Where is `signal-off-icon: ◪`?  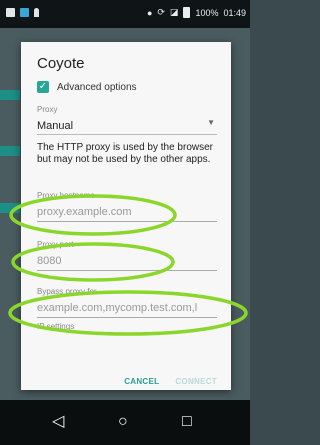
signal-off-icon: ◪ is located at coordinates (174, 12).